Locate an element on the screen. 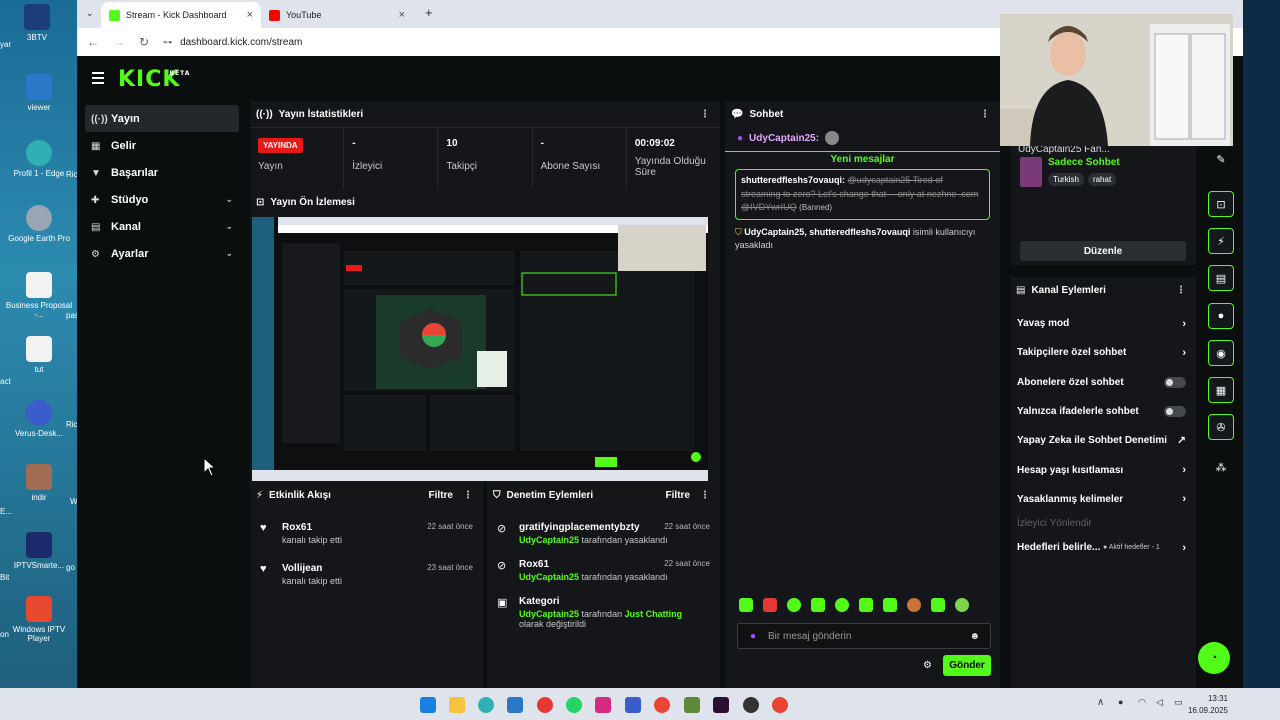 The image size is (1280, 720). tag: rahat is located at coordinates (1102, 179).